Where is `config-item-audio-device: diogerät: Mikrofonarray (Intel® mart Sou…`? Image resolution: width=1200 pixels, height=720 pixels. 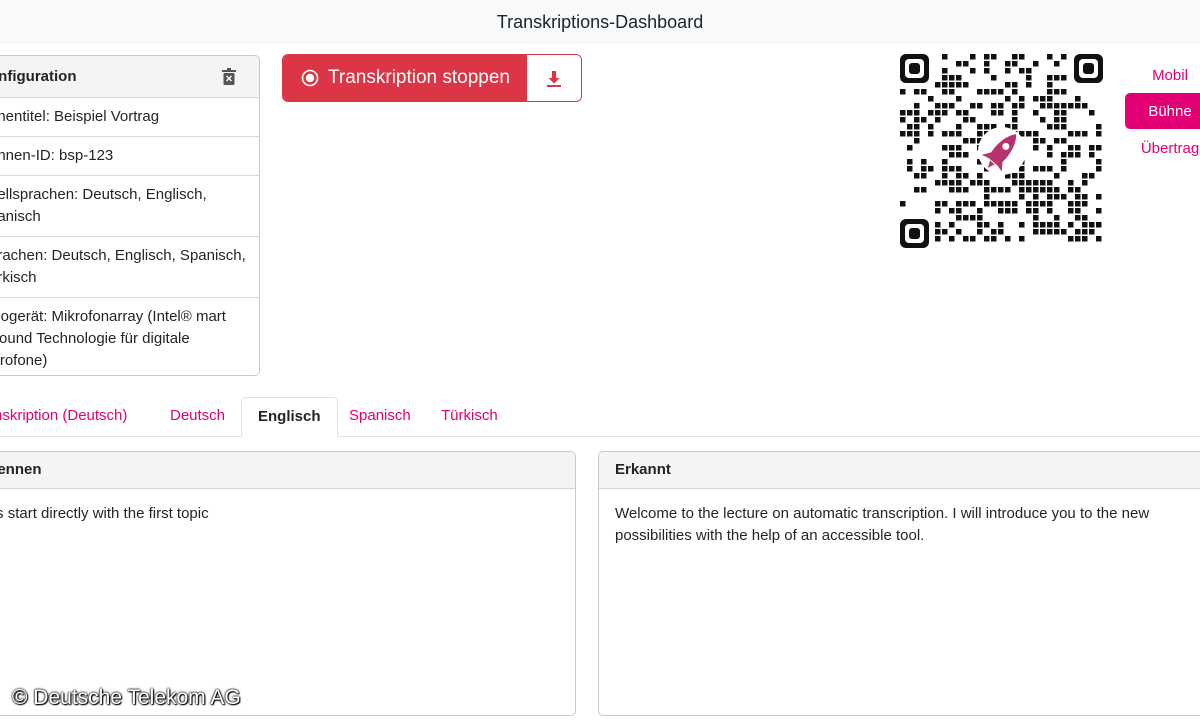 config-item-audio-device: diogerät: Mikrofonarray (Intel® mart Sou… is located at coordinates (113, 338).